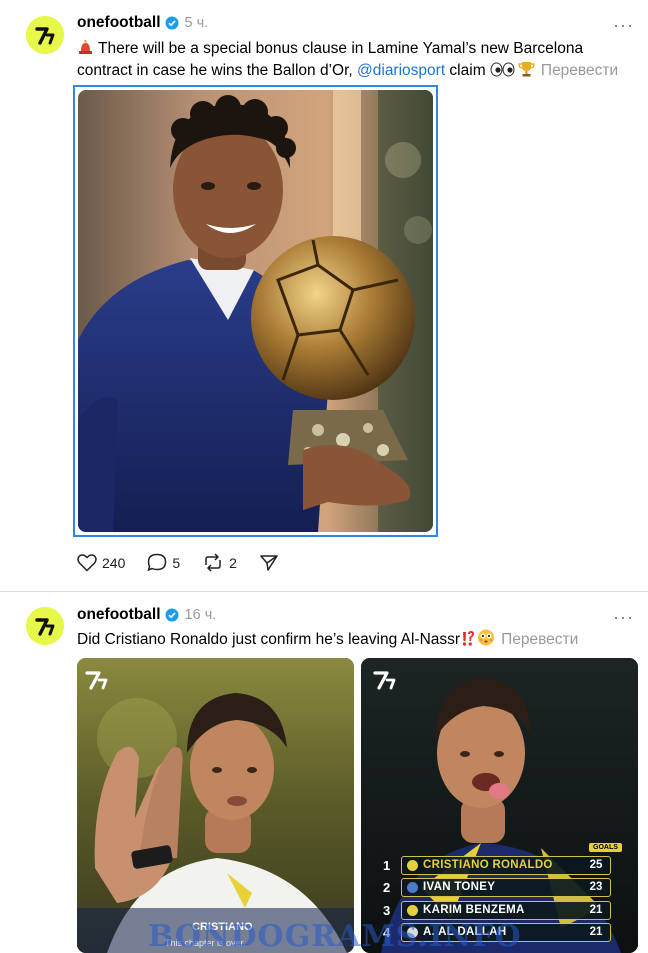  Describe the element at coordinates (467, 70) in the screenshot. I see `post-text-tail: claim` at that location.